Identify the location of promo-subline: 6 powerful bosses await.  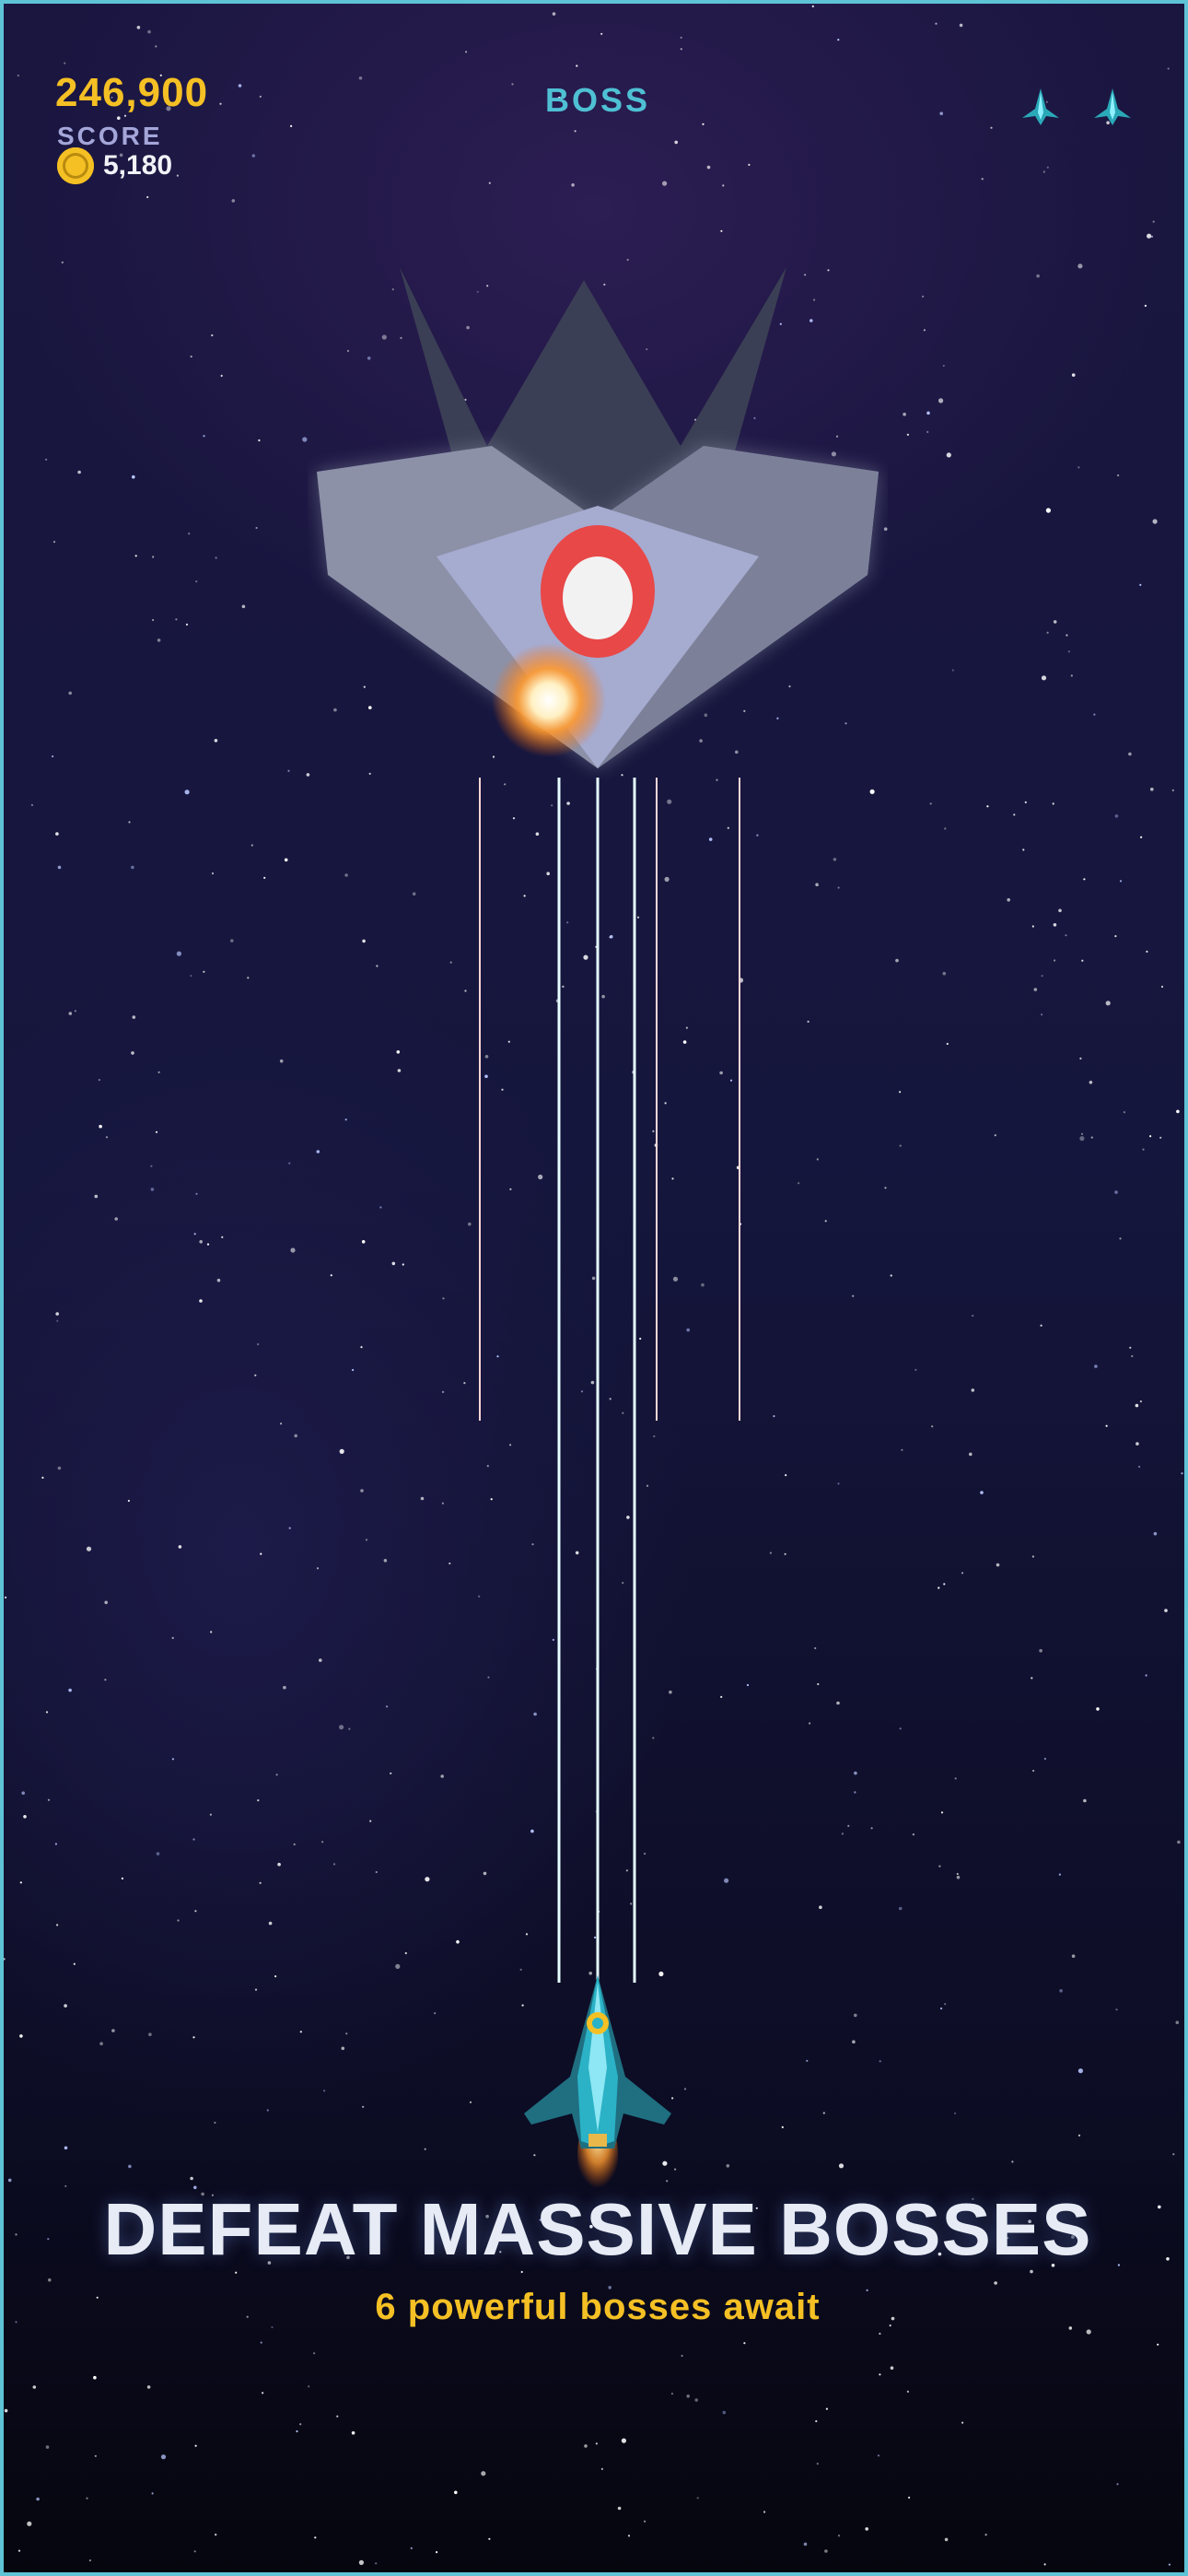
(598, 2307).